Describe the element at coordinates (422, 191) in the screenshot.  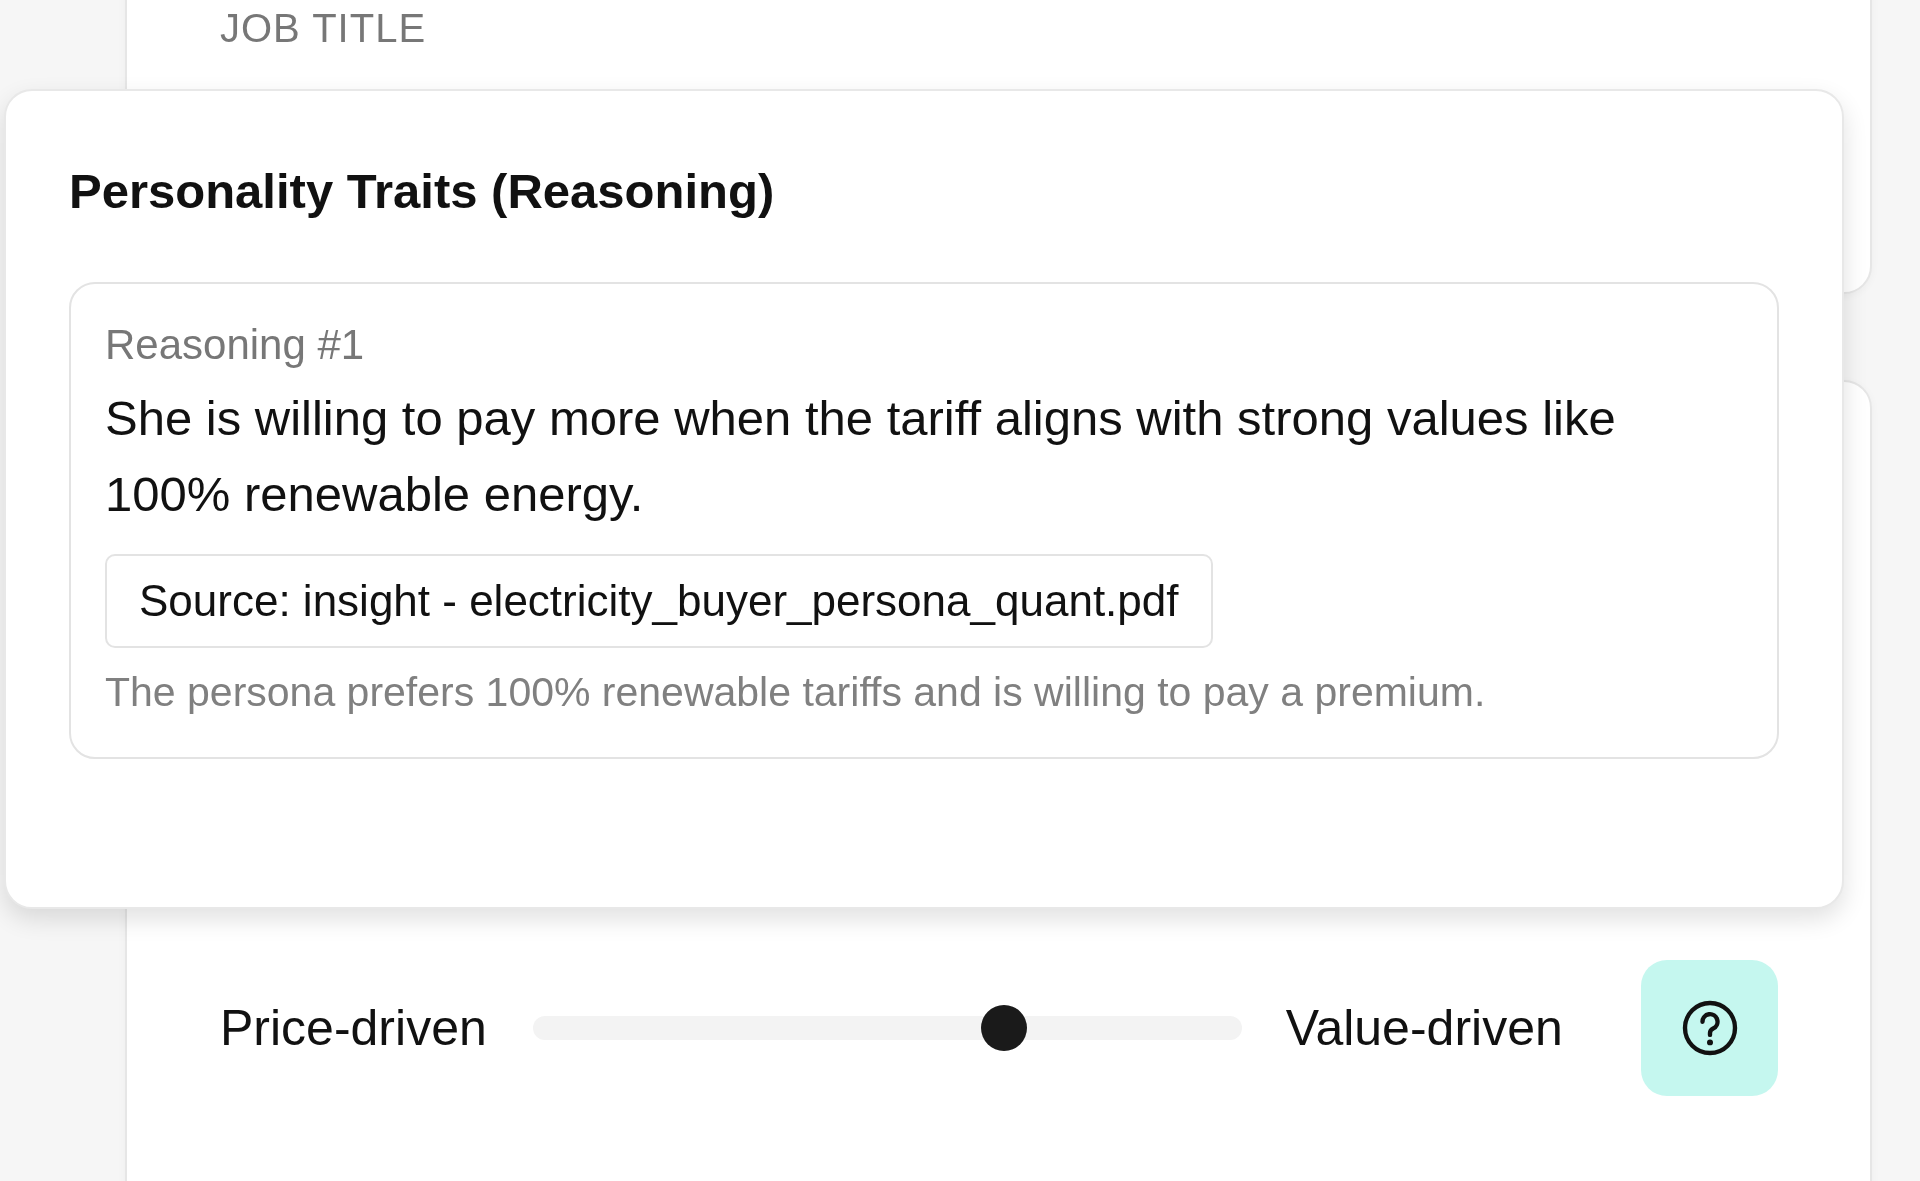
I see `popover-title: Personality Traits (Reasoning)` at that location.